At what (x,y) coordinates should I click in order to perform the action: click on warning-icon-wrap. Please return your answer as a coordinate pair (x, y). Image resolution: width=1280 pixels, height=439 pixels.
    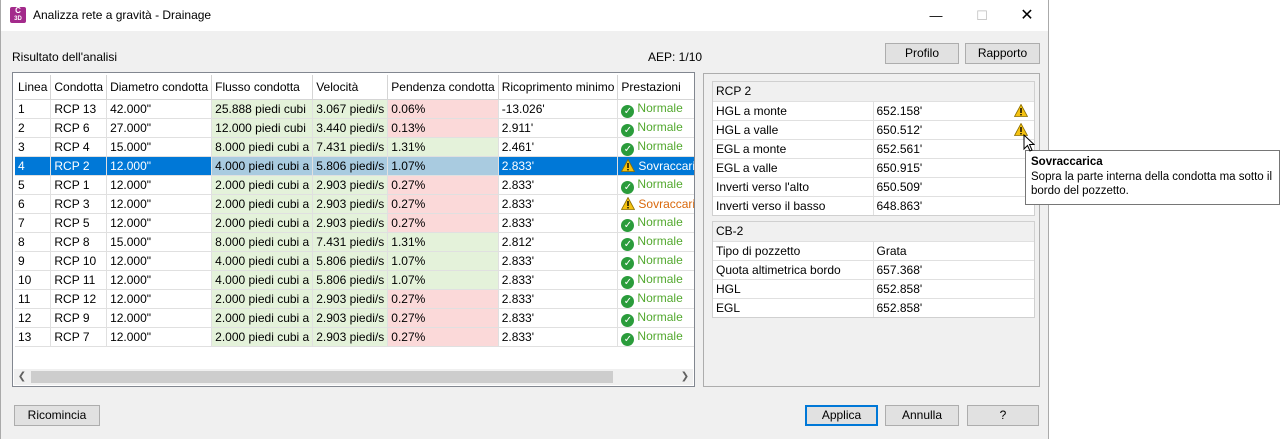
    Looking at the image, I should click on (1022, 111).